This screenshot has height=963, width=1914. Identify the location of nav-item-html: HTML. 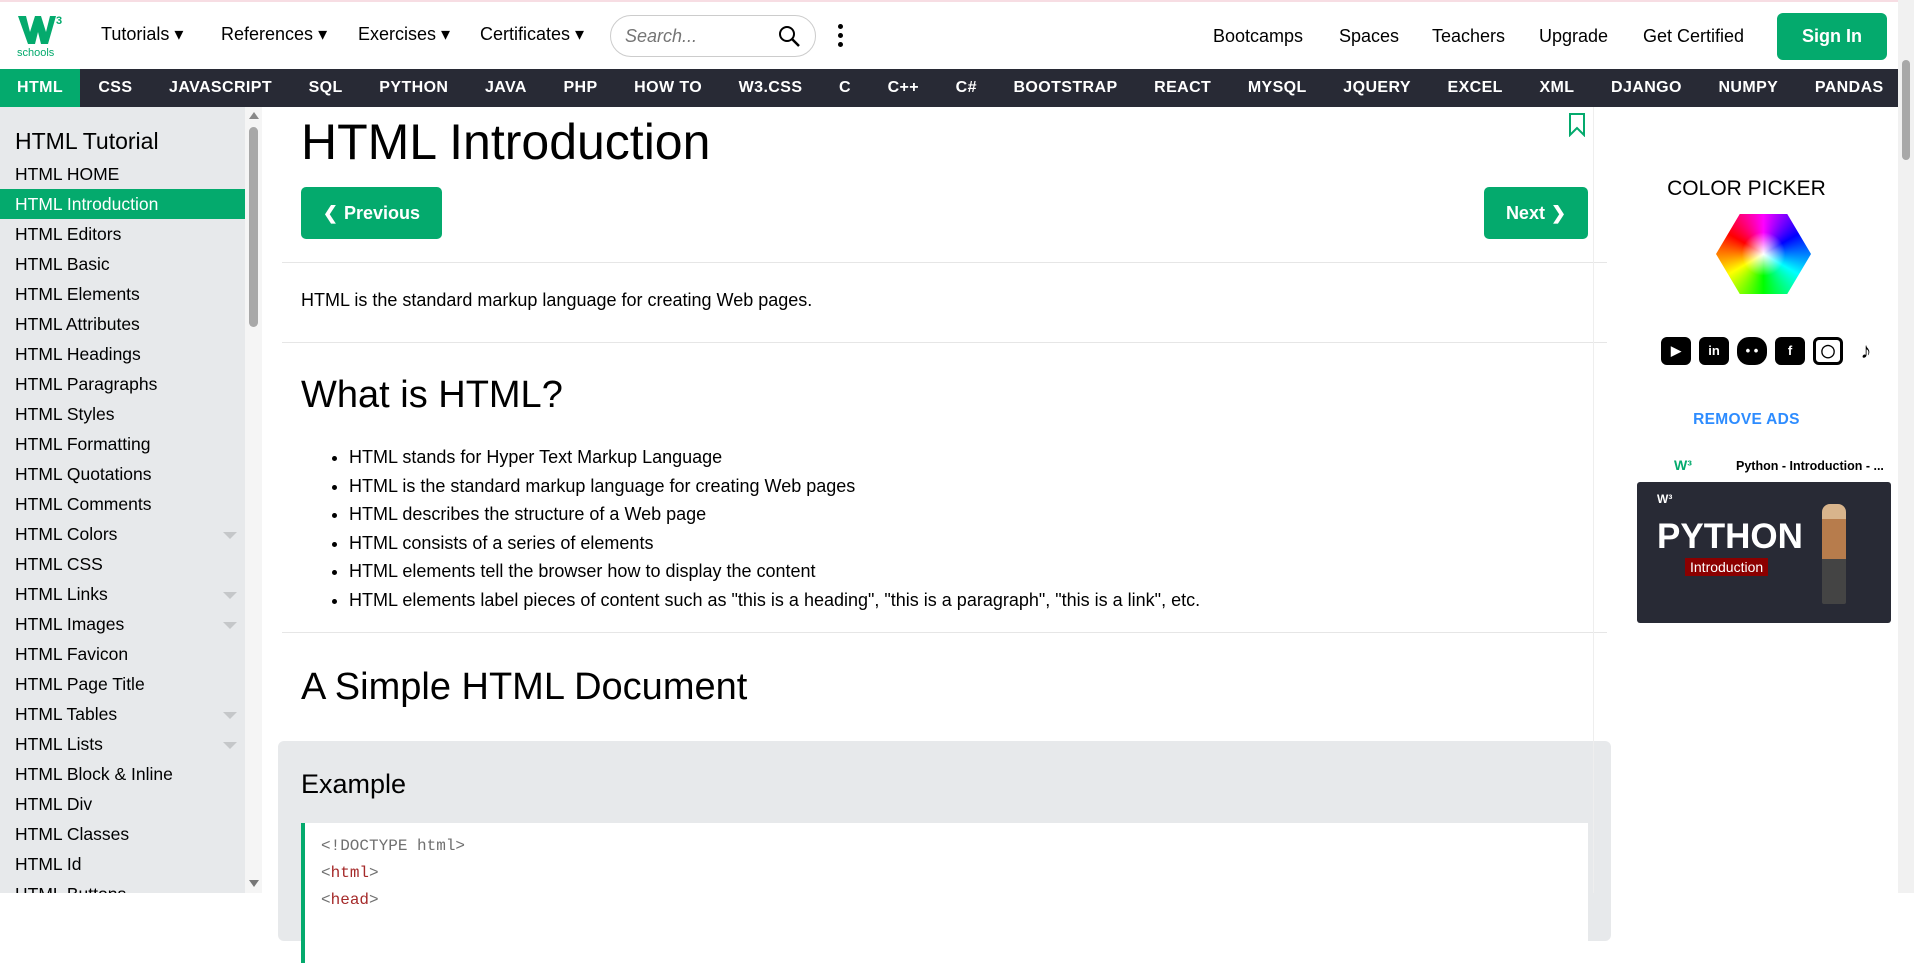
(40, 88).